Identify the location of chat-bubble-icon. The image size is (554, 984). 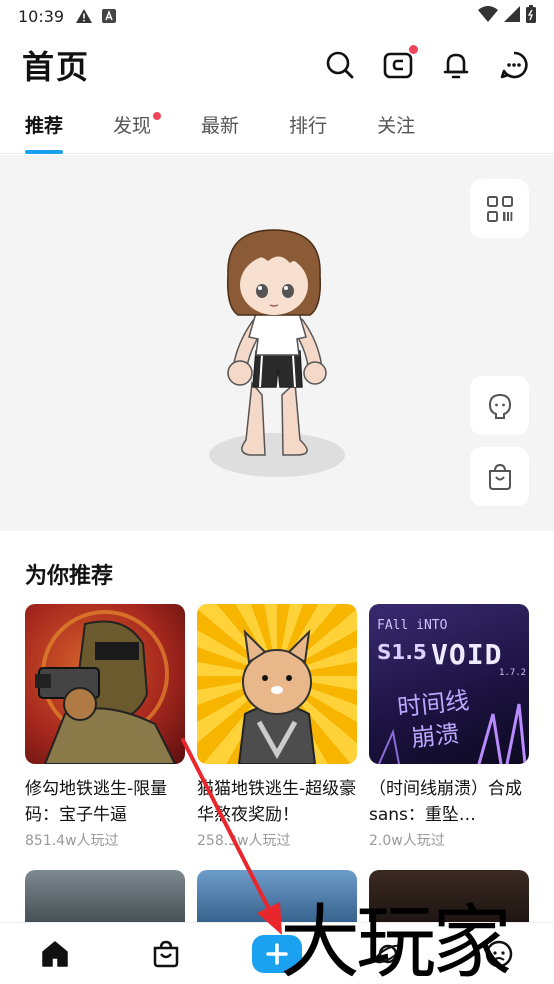
(514, 65).